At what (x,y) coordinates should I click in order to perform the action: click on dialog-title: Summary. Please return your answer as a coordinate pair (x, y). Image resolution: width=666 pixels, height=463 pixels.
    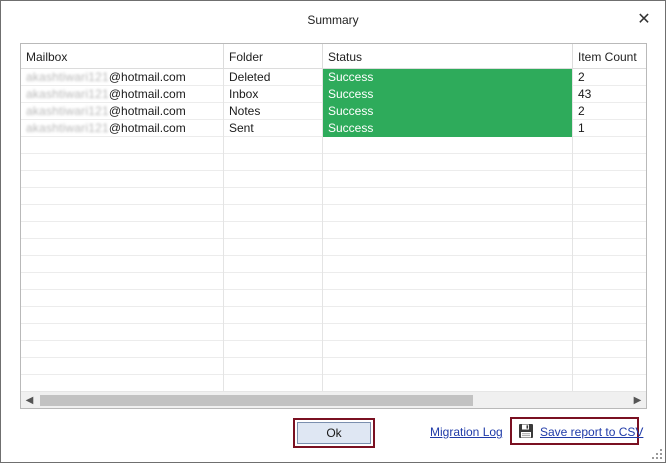
    Looking at the image, I should click on (333, 20).